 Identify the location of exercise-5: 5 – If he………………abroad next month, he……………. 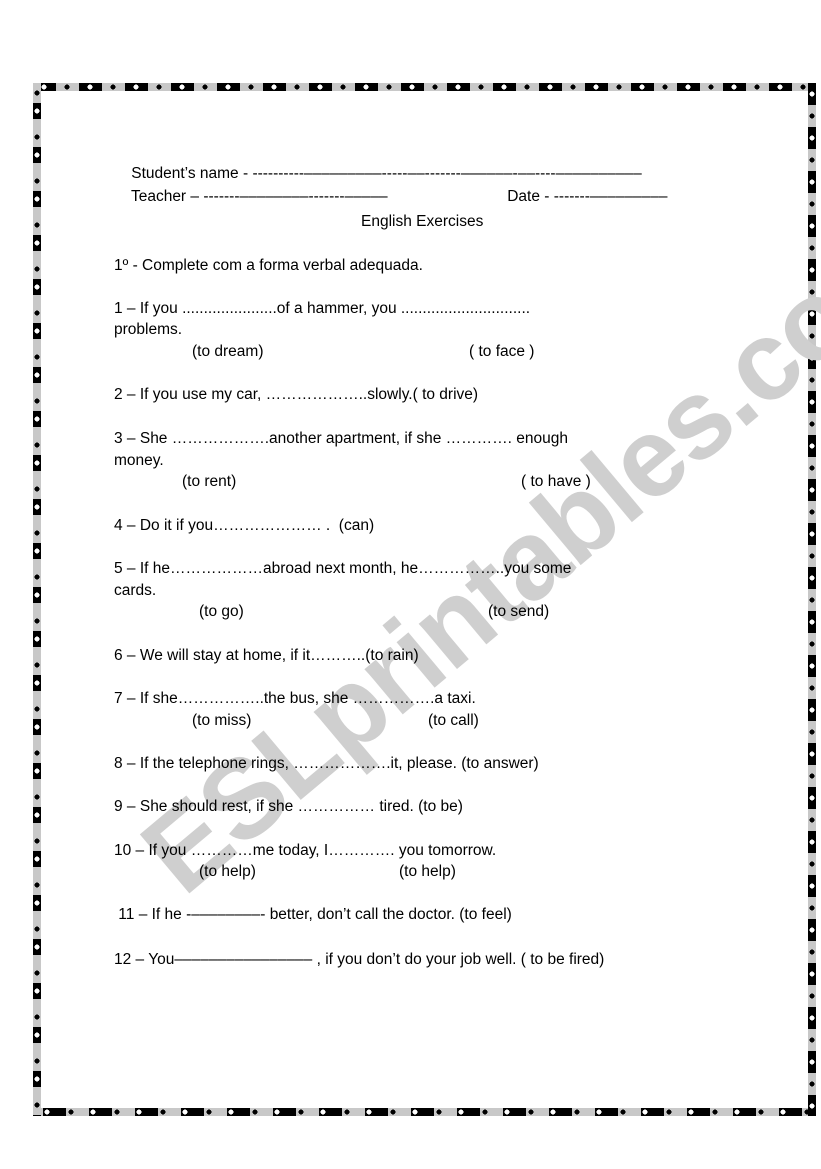
(343, 568).